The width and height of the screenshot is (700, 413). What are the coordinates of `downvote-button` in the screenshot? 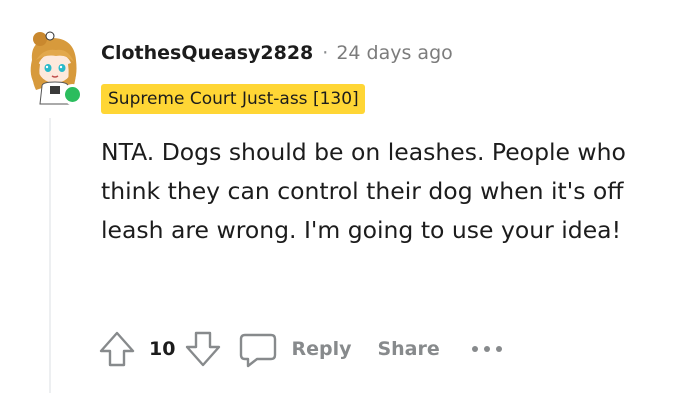 It's located at (203, 349).